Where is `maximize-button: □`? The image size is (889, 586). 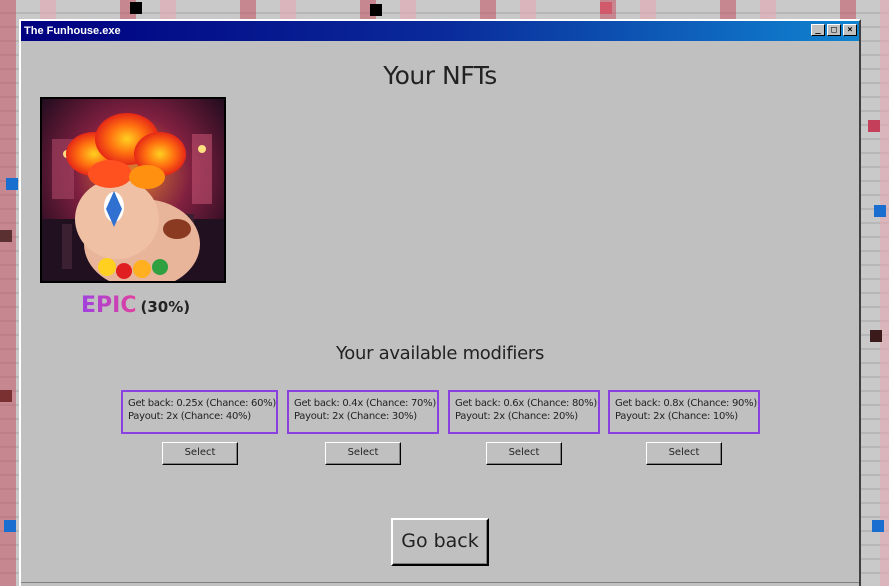
maximize-button: □ is located at coordinates (834, 30).